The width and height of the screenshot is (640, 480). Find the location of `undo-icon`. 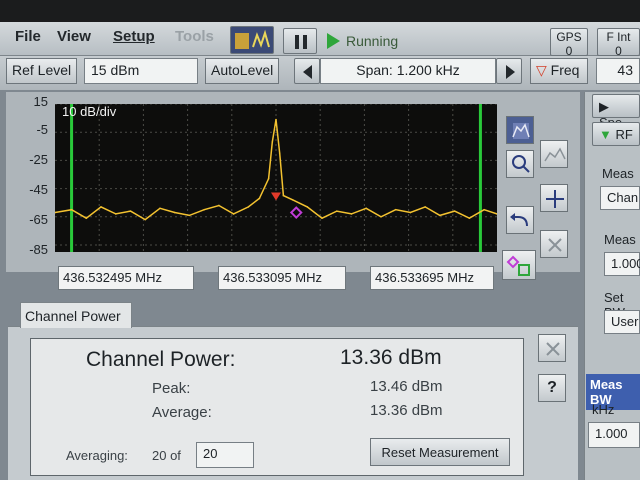

undo-icon is located at coordinates (519, 220).